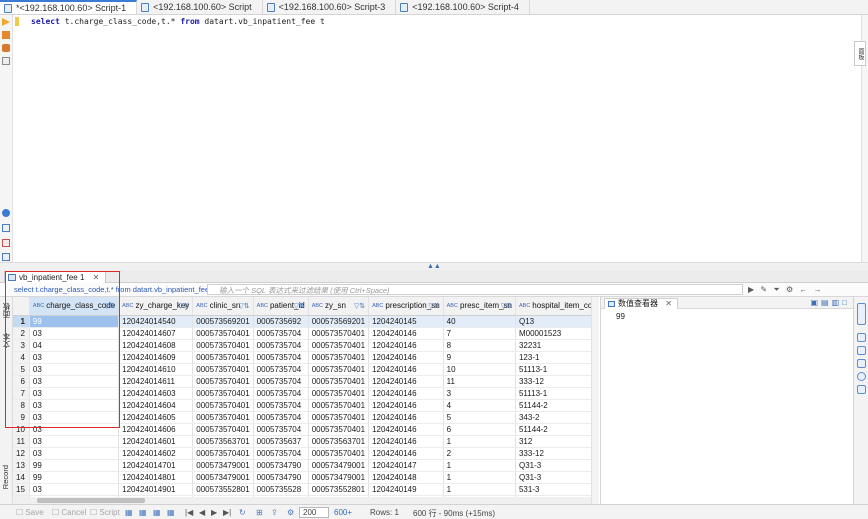  I want to click on cell-zy-charge-key: 120424014701, so click(156, 465).